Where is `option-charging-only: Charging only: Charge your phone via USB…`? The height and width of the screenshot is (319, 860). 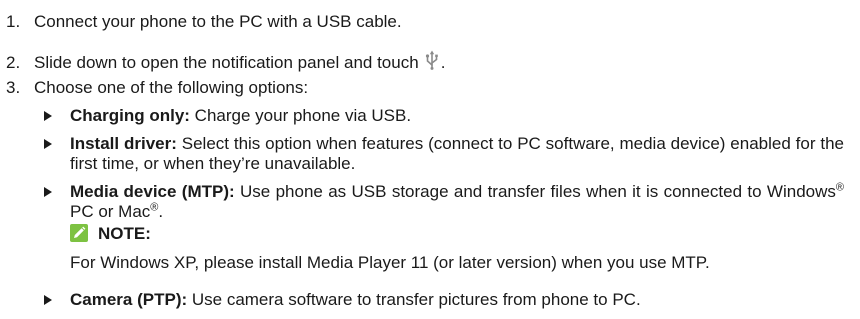
option-charging-only: Charging only: Charge your phone via USB… is located at coordinates (444, 116).